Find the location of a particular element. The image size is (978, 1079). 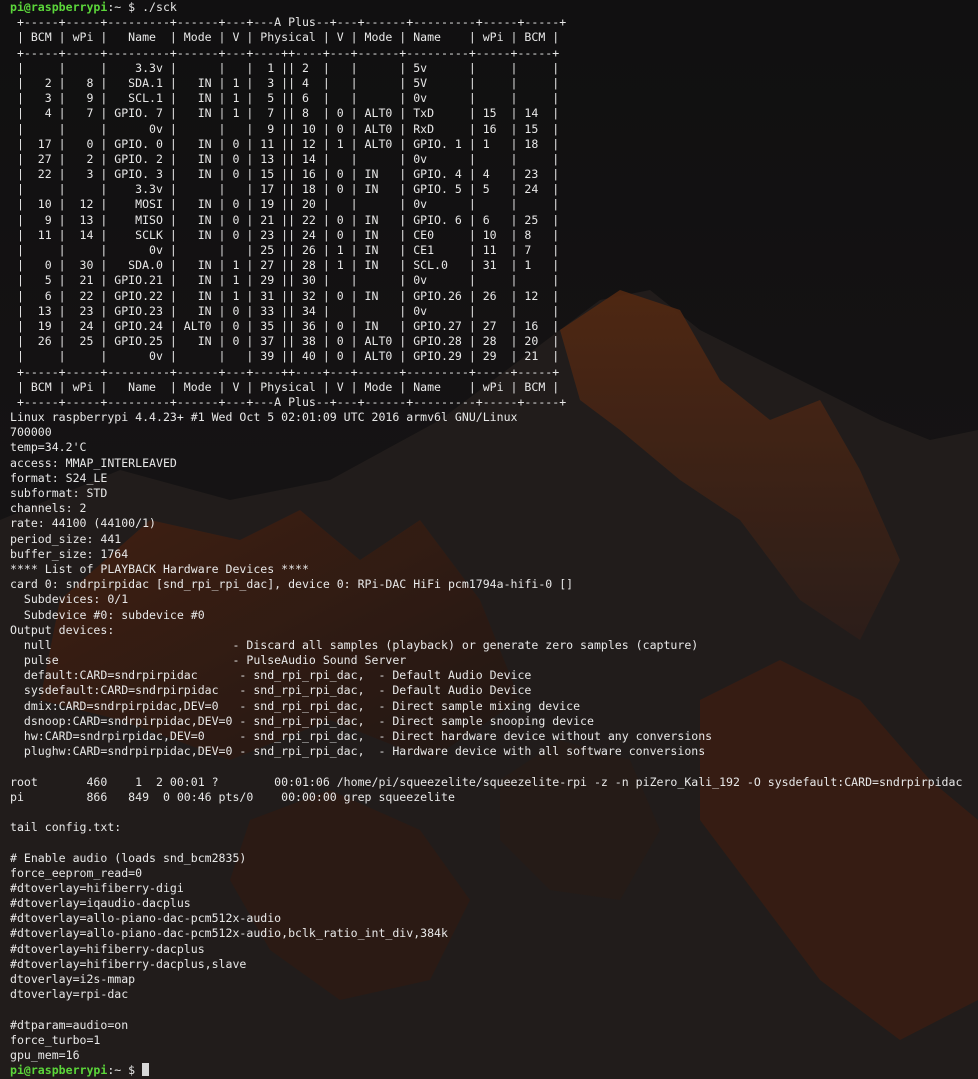

output-line: dtoverlay=rpi-dac is located at coordinates (69, 994).